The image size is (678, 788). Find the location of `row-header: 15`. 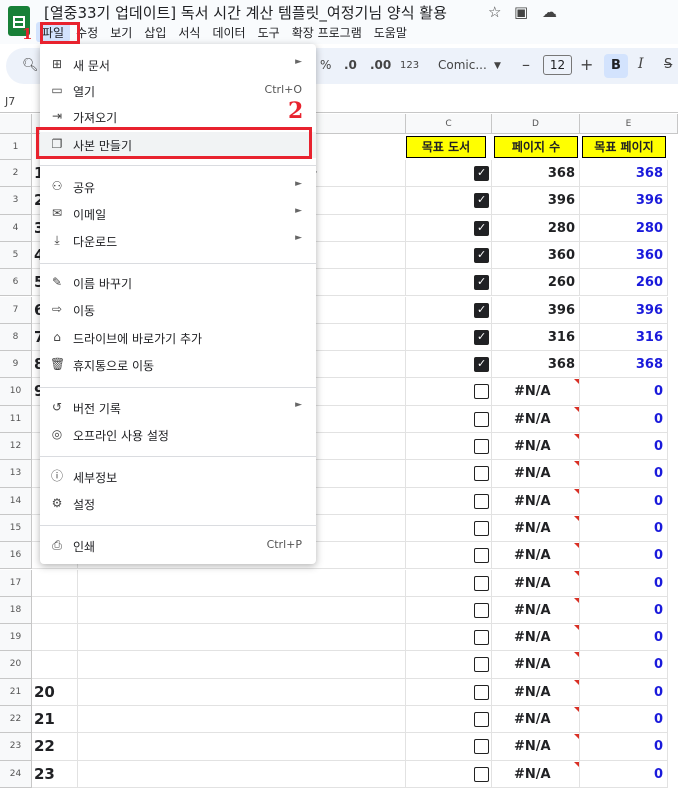

row-header: 15 is located at coordinates (16, 528).